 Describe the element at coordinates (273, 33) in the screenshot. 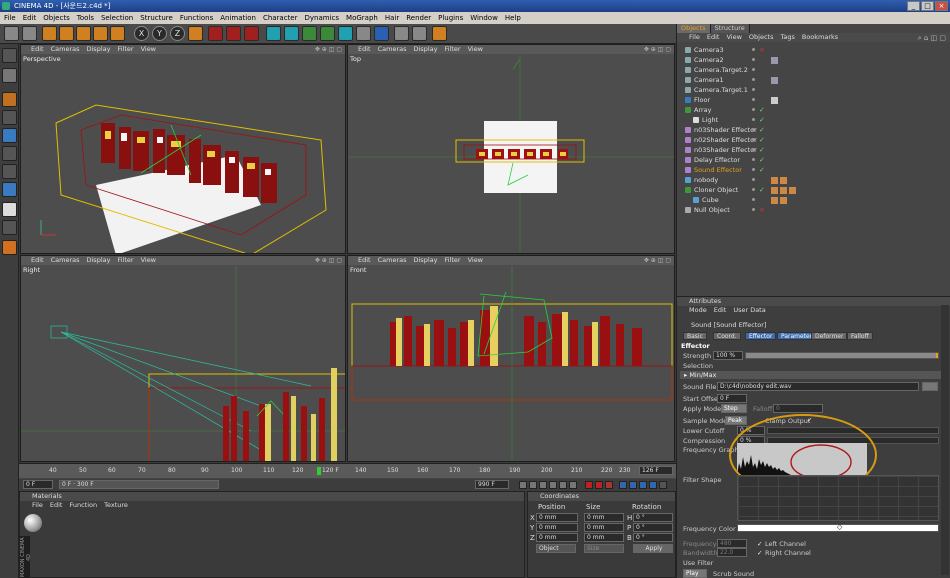

I see `cube-icon` at that location.